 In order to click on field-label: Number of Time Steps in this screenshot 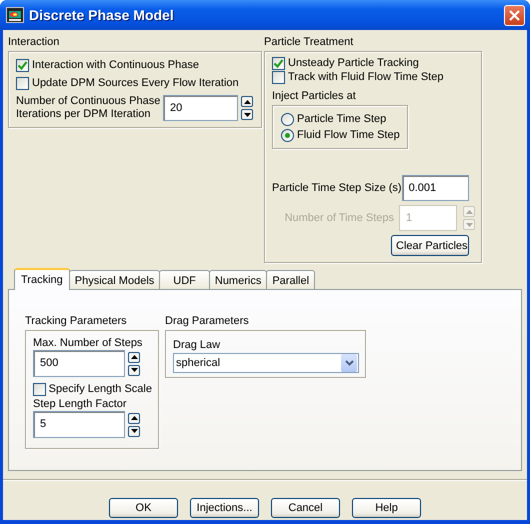, I will do `click(339, 218)`.